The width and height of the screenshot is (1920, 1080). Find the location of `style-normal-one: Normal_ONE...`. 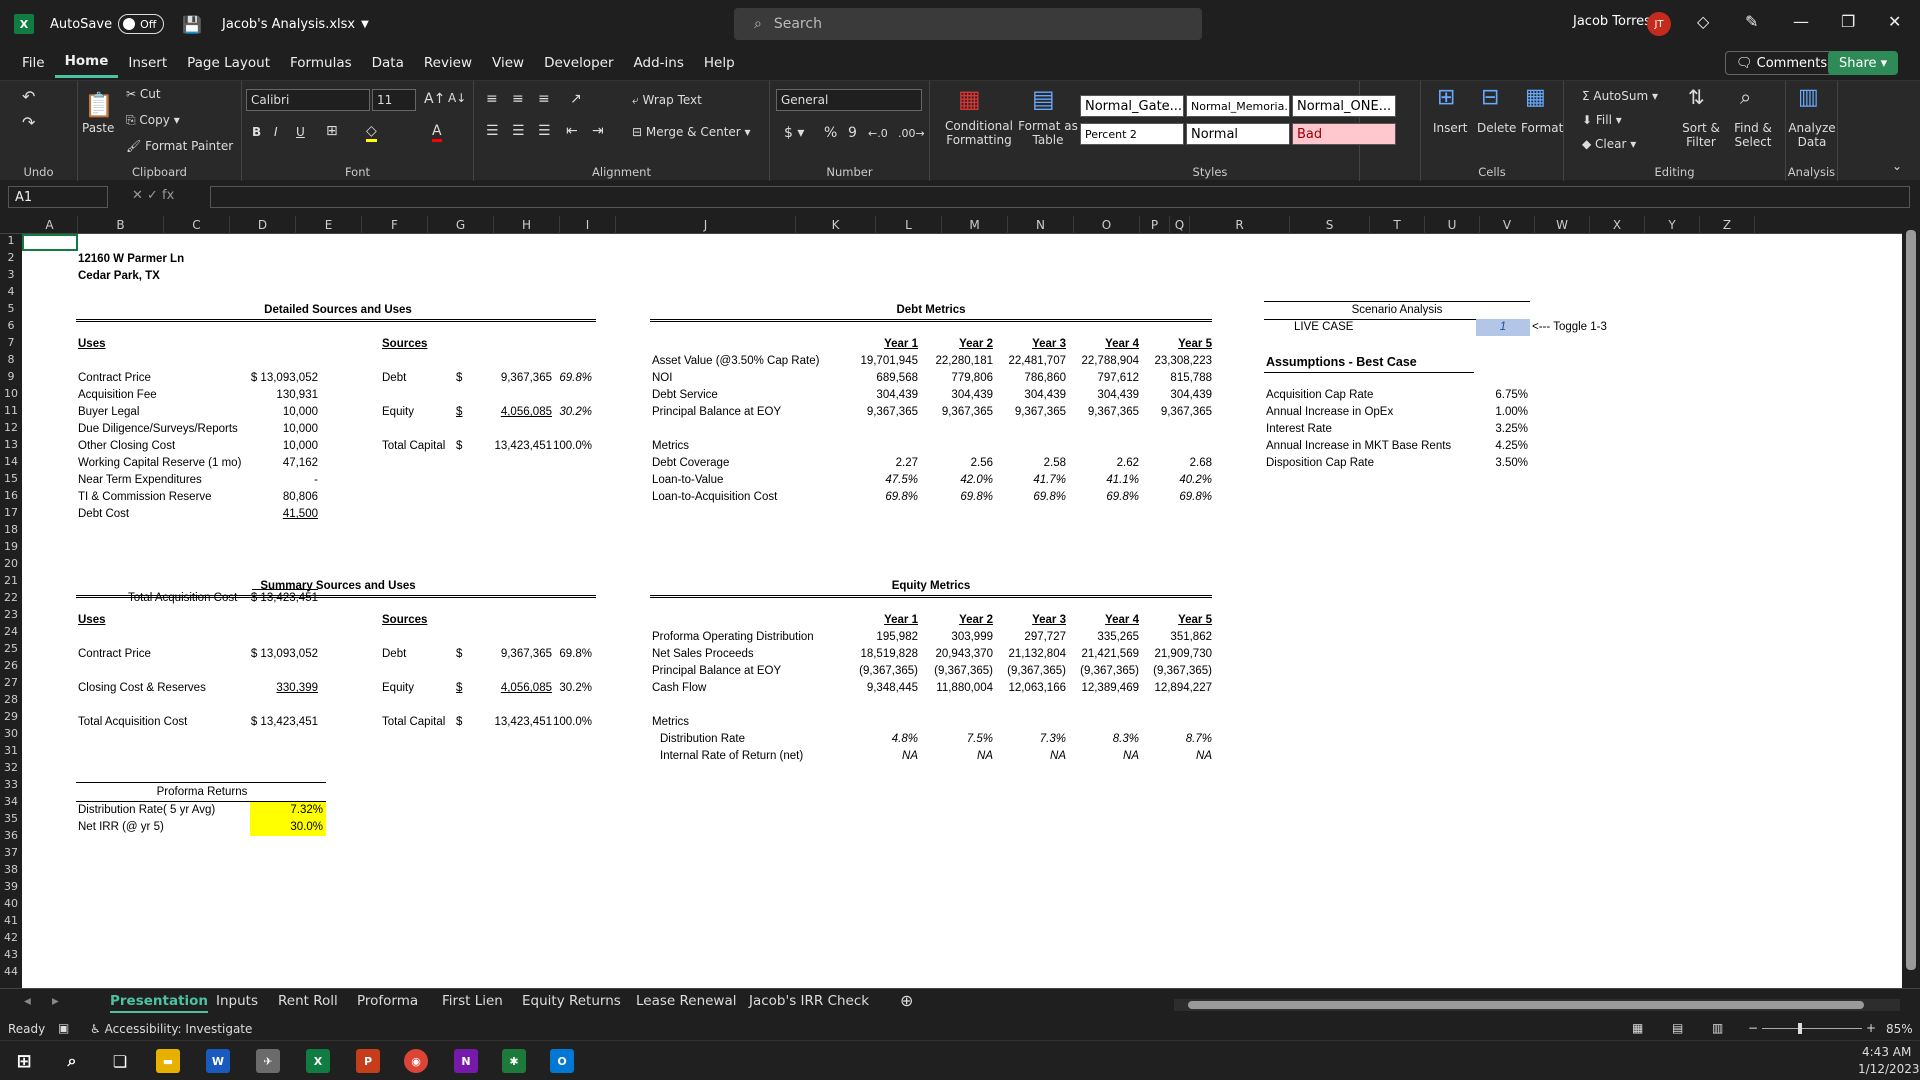

style-normal-one: Normal_ONE... is located at coordinates (1344, 106).